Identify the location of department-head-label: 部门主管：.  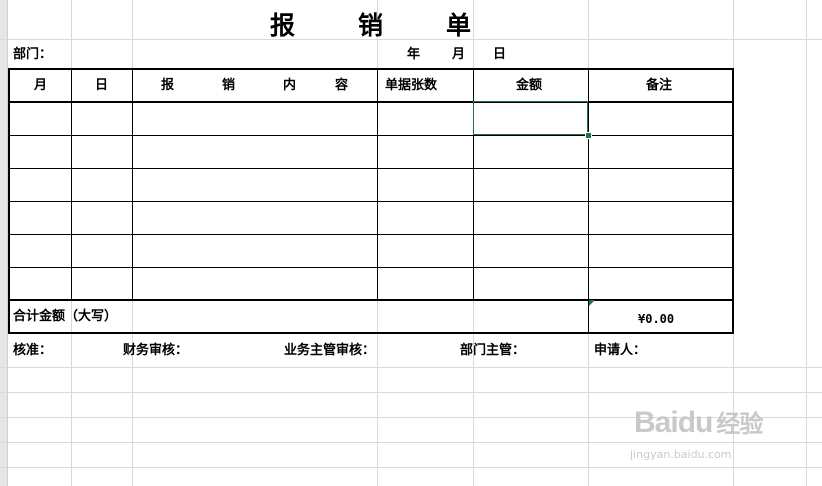
(493, 350).